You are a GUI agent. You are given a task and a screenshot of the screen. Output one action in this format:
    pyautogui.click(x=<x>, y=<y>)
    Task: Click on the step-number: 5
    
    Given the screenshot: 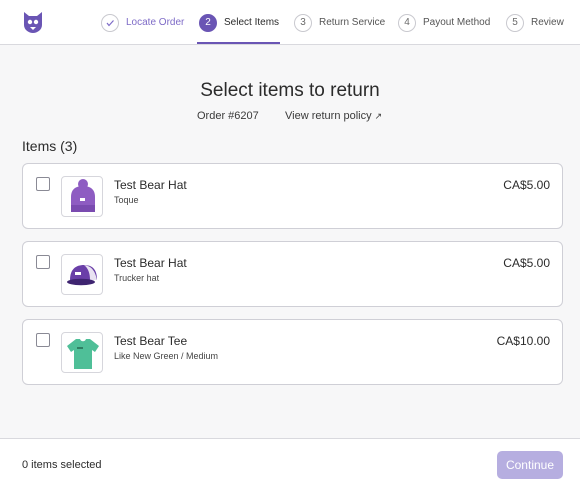 What is the action you would take?
    pyautogui.click(x=515, y=22)
    